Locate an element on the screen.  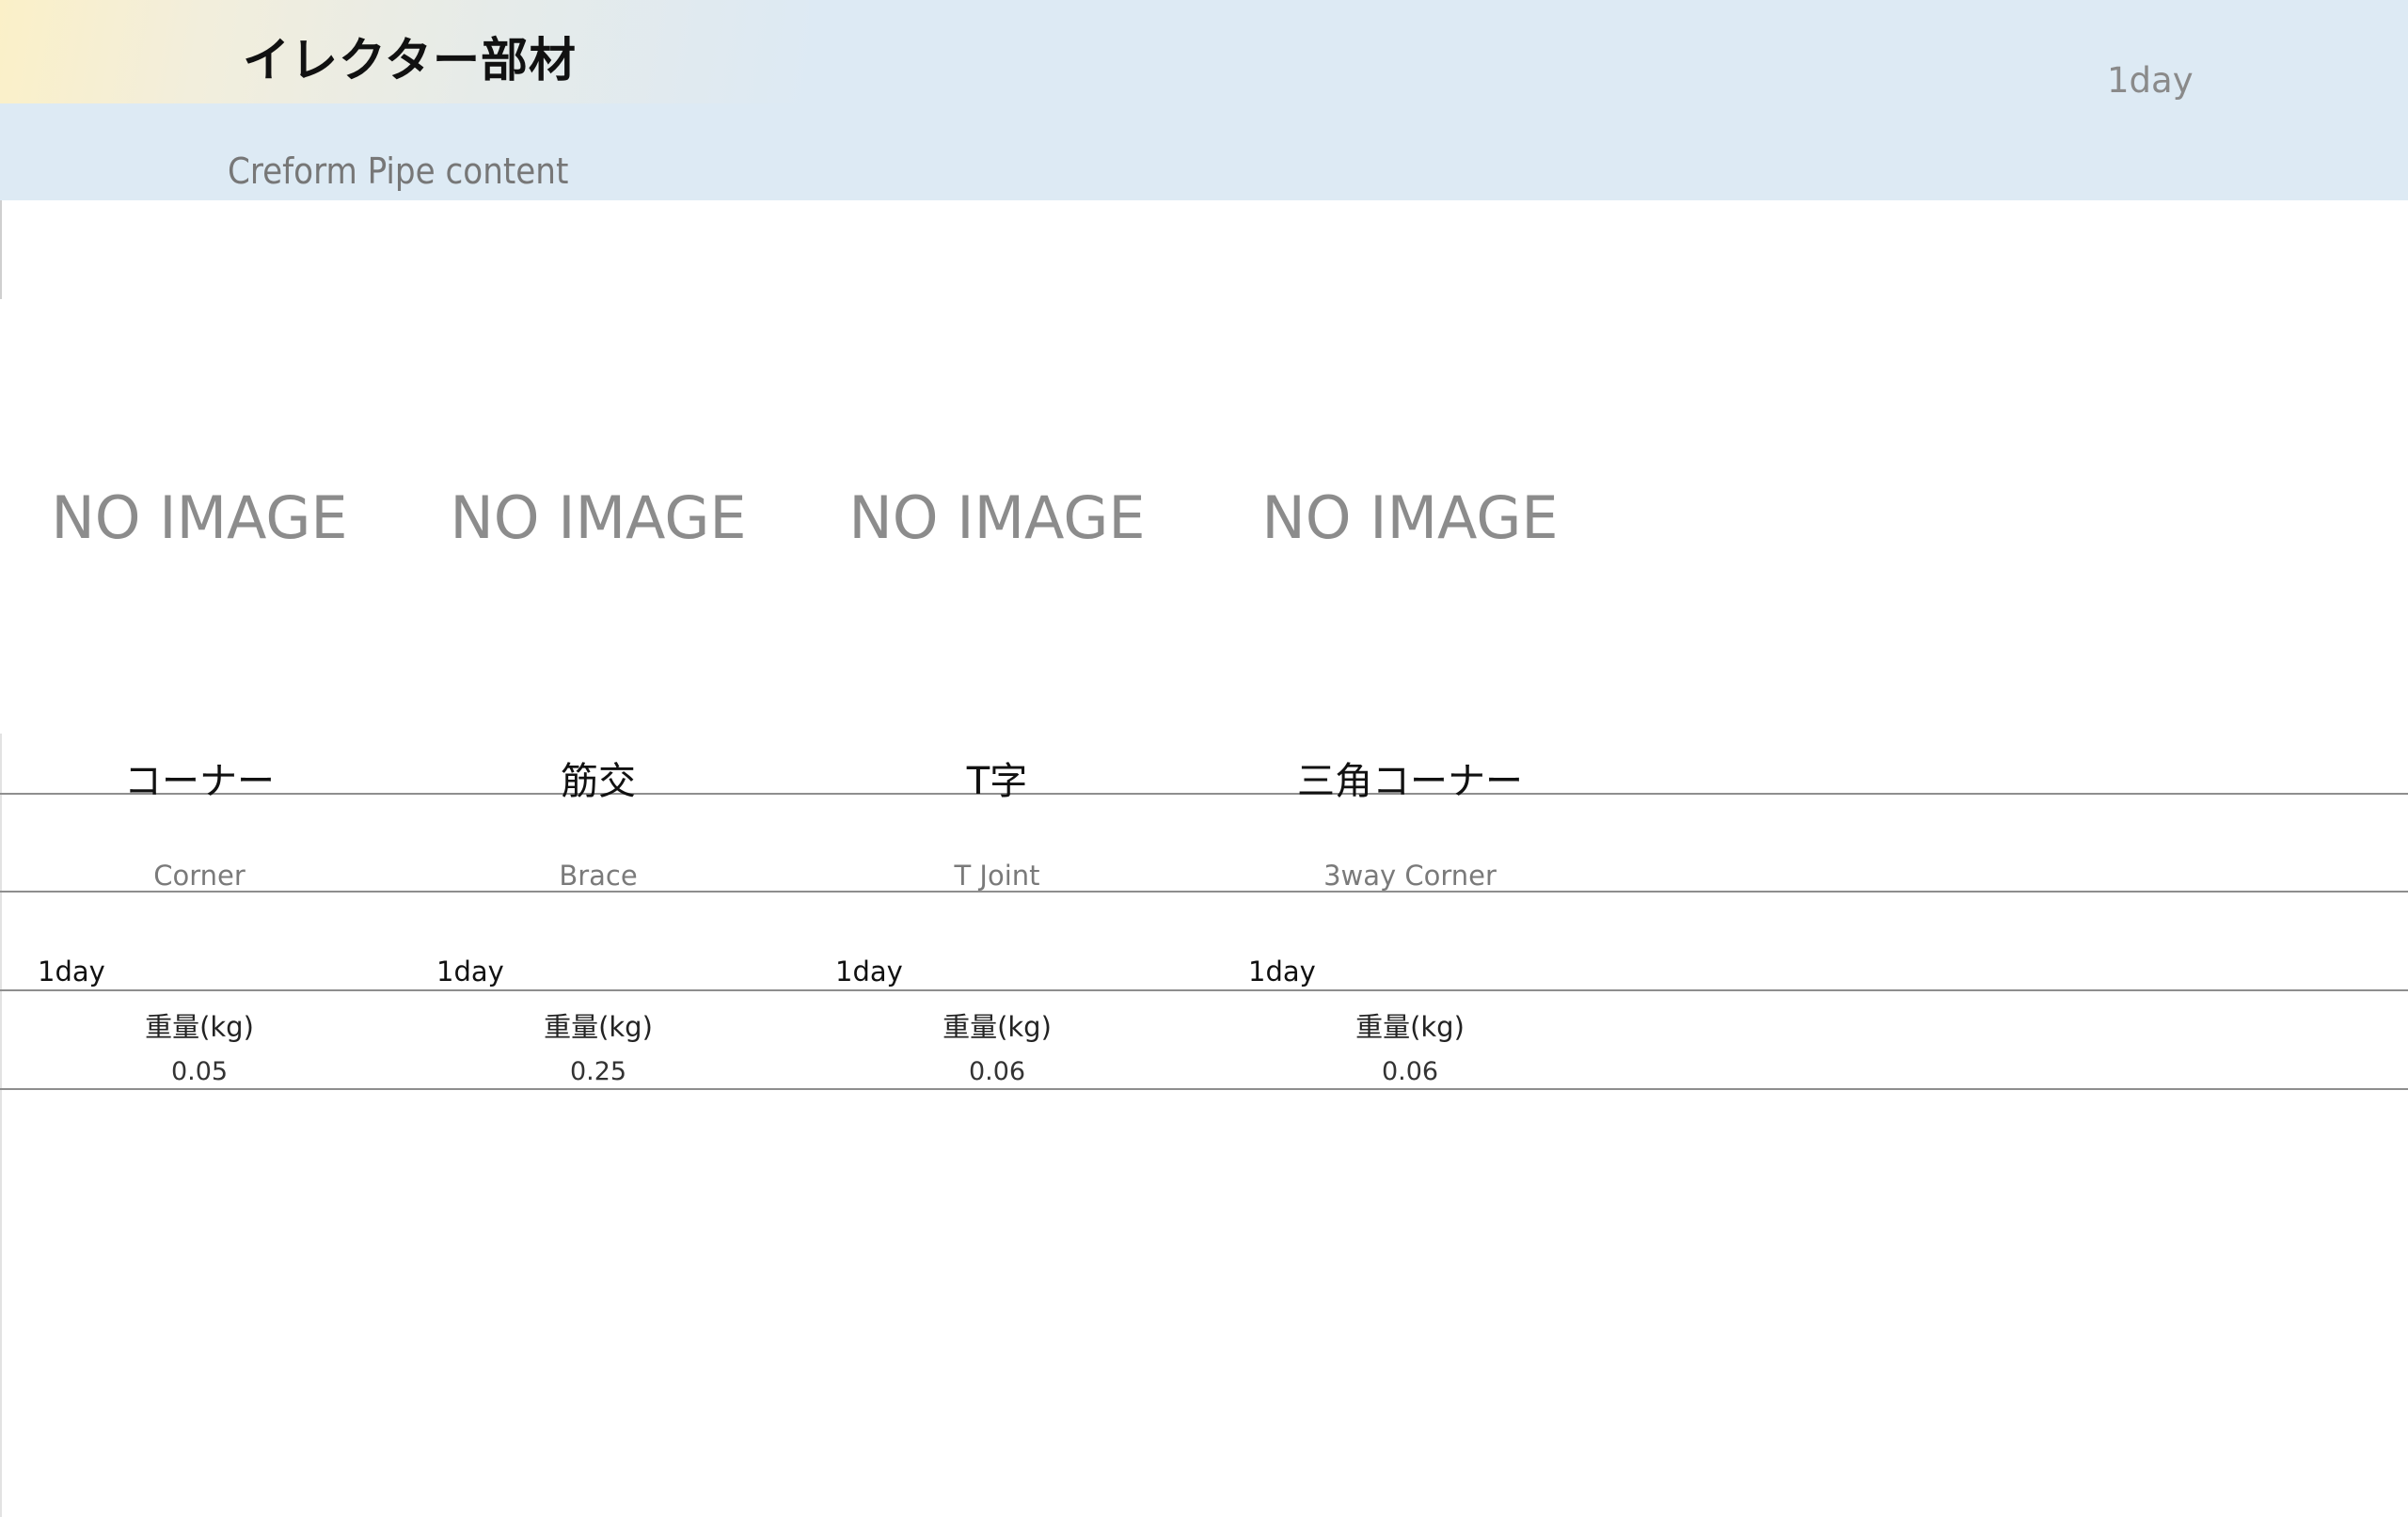
product-name-ja: 三角コーナー is located at coordinates (1410, 781).